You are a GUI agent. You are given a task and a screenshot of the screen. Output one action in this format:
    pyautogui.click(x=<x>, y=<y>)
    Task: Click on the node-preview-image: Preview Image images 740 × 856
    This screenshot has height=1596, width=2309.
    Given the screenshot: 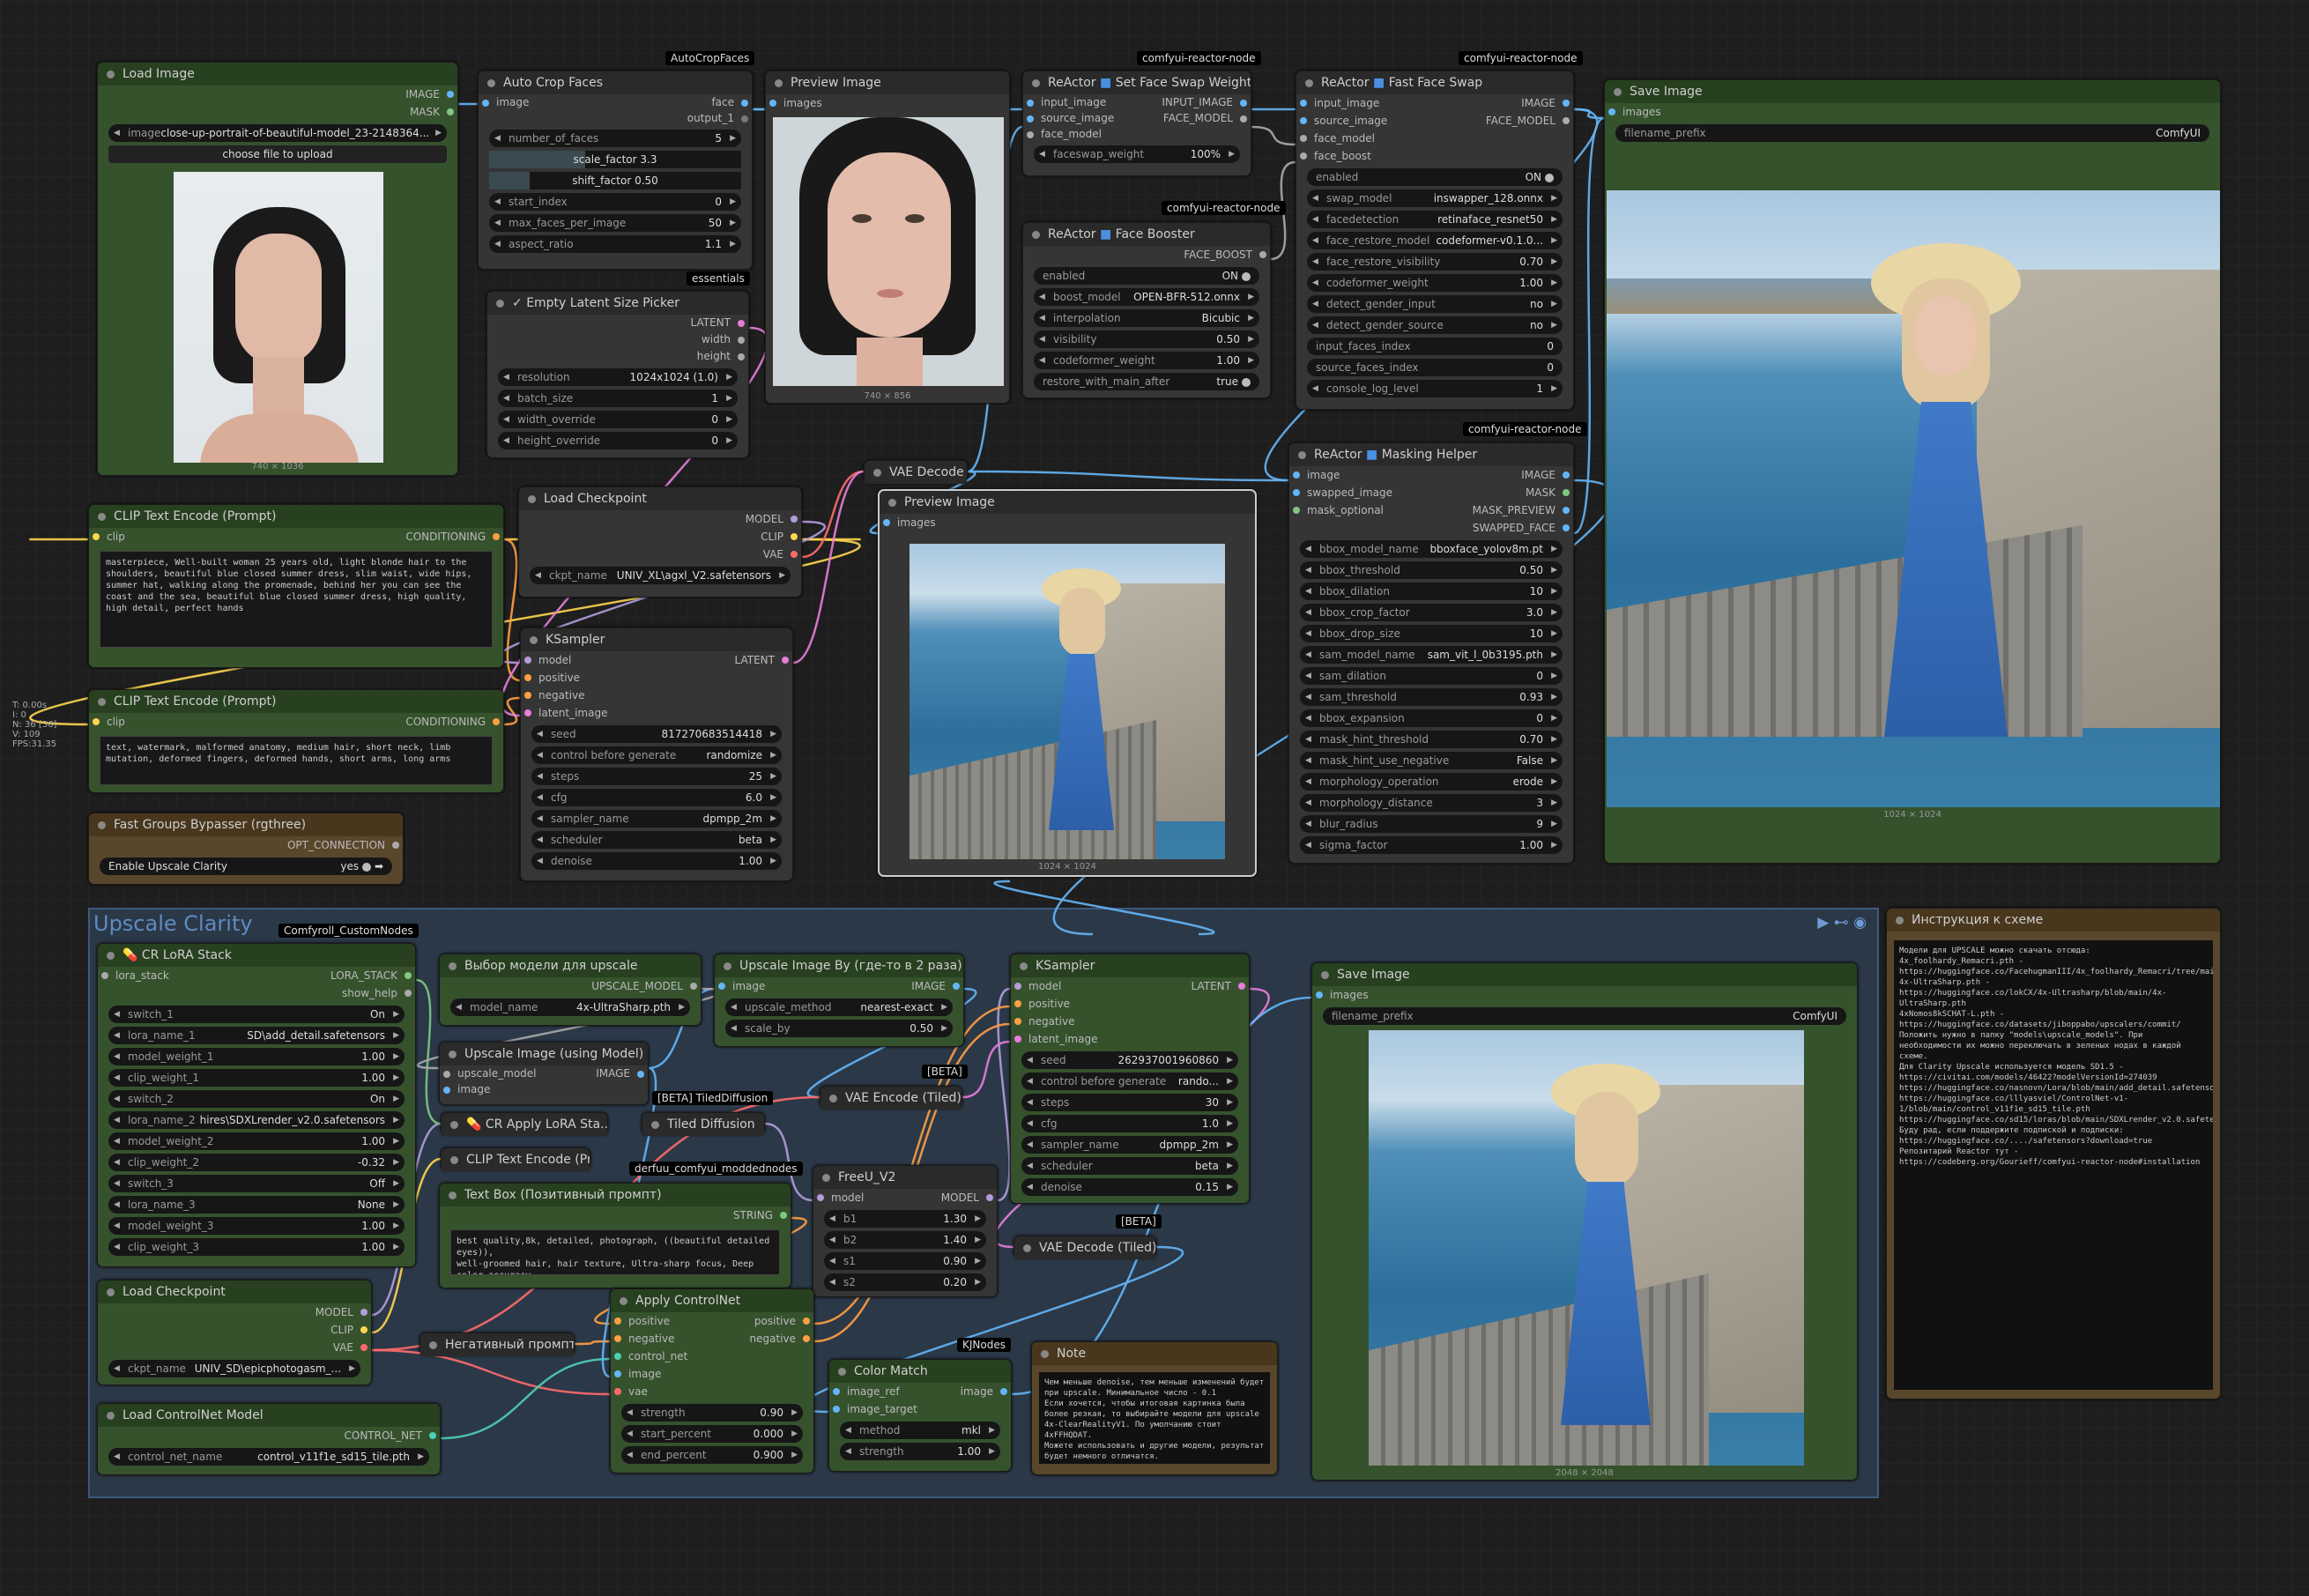 What is the action you would take?
    pyautogui.click(x=887, y=237)
    